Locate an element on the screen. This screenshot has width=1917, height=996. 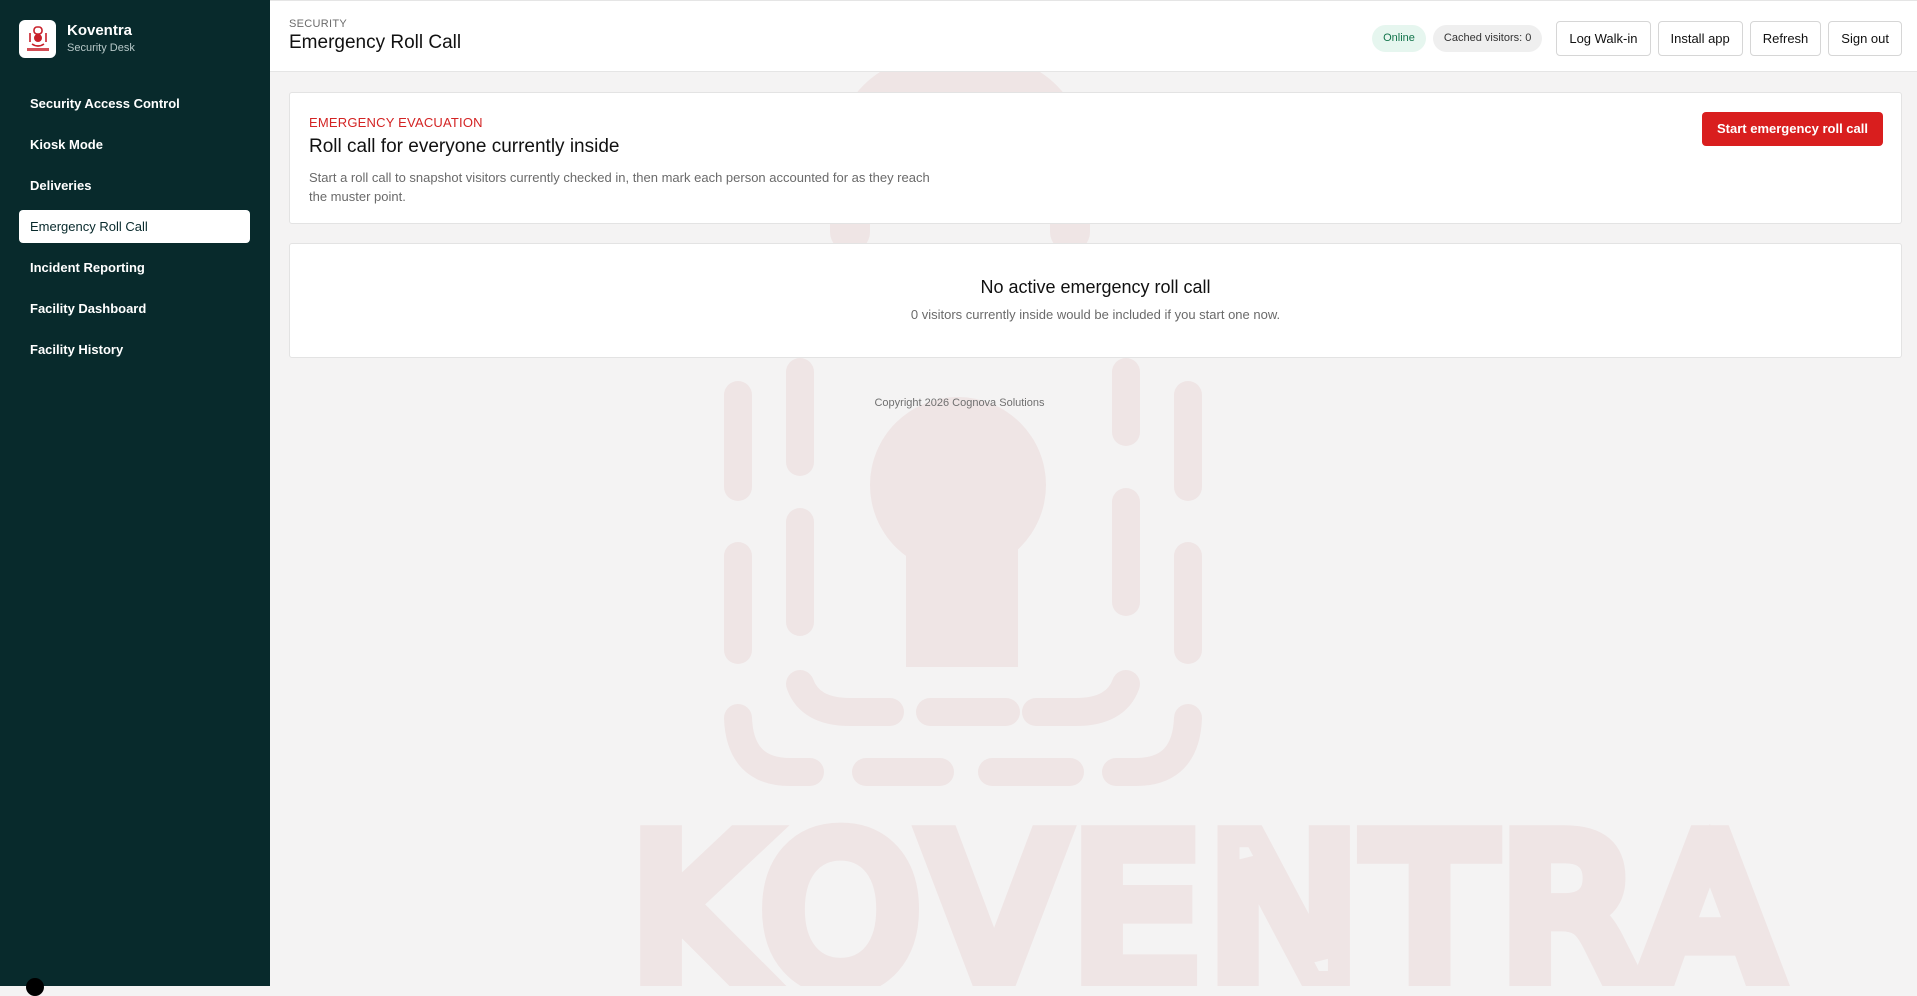
sign-out-button: Sign out is located at coordinates (1865, 38).